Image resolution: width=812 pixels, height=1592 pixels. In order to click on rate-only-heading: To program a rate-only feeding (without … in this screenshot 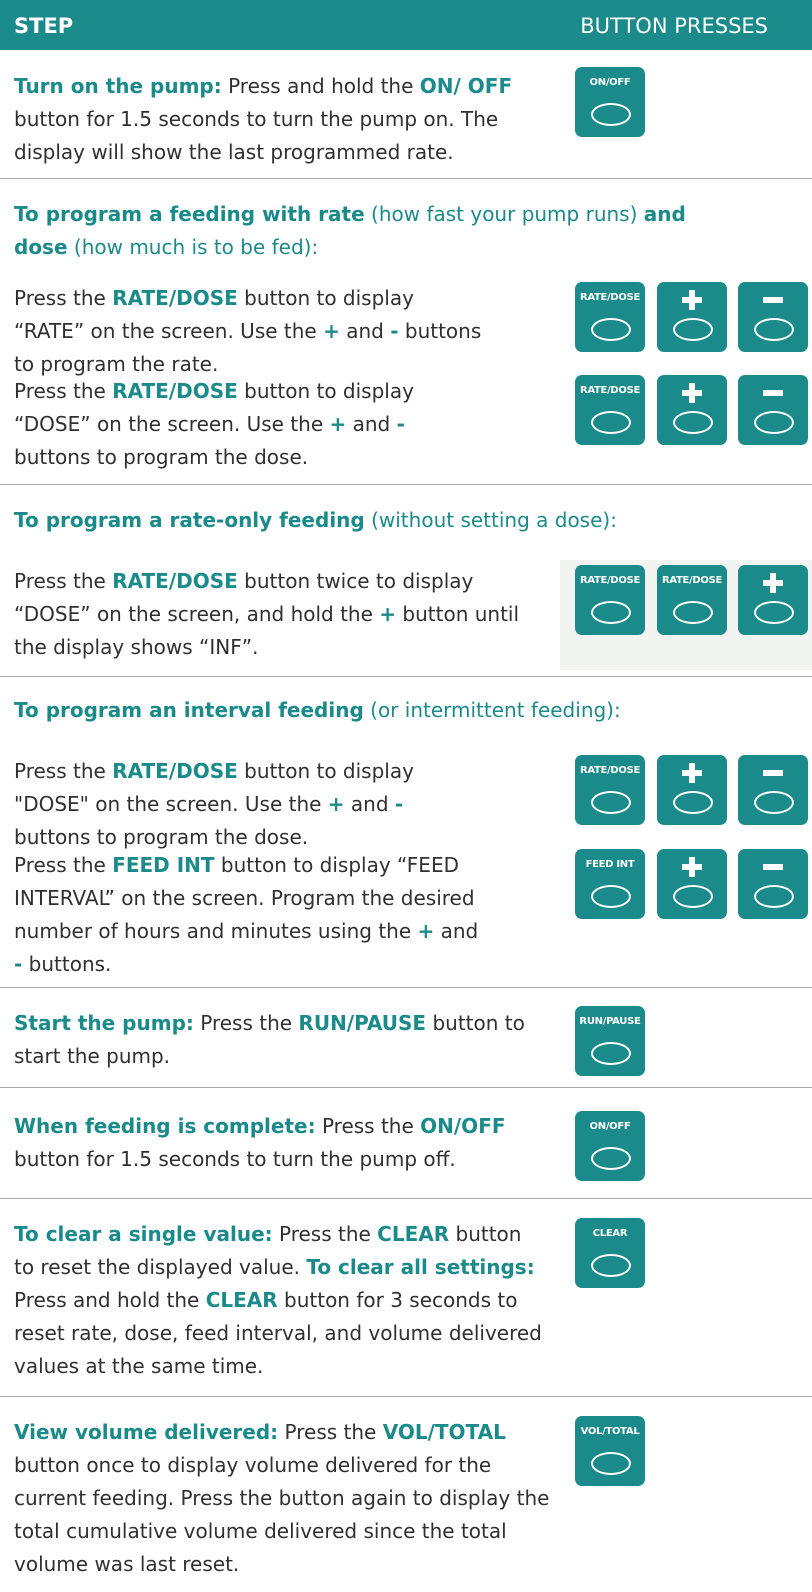, I will do `click(315, 520)`.